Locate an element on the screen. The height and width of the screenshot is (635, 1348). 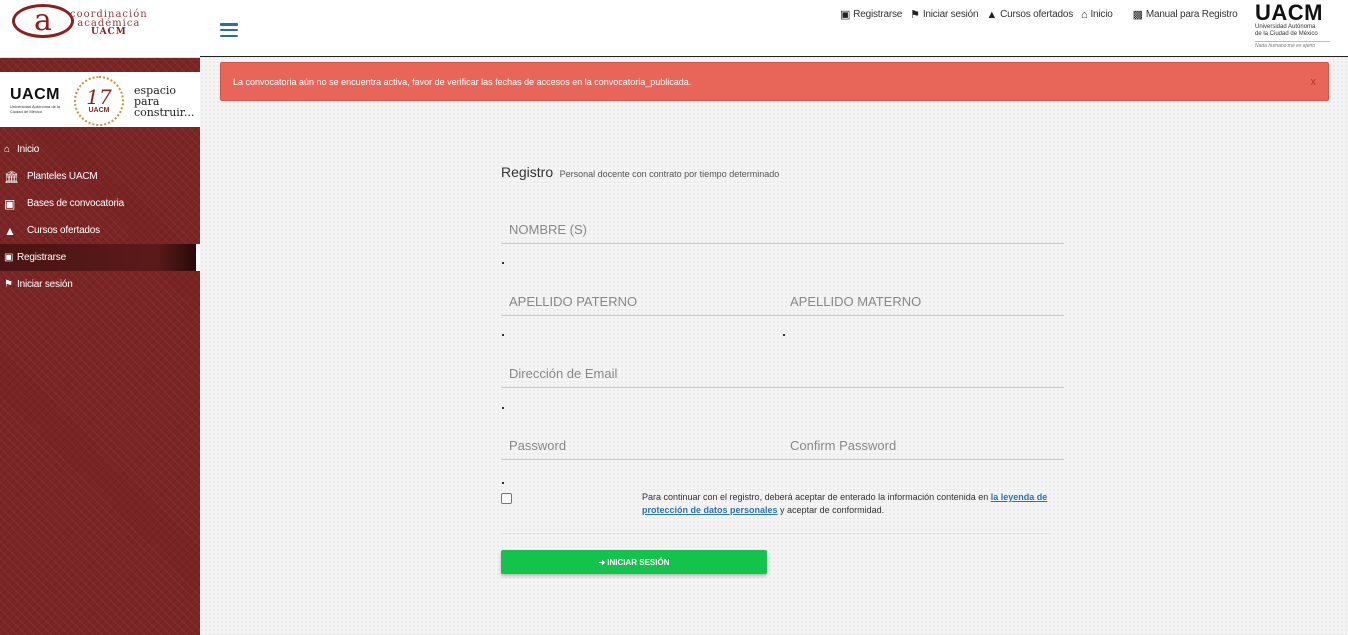
uacm-logo-motto: Nada humano me es ajeno is located at coordinates (1292, 45).